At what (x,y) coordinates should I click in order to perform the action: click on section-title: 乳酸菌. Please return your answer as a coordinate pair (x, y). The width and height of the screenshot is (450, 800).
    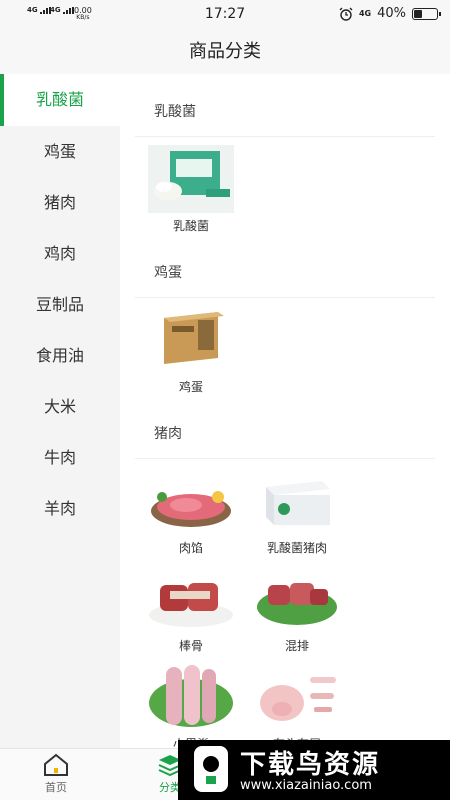
    Looking at the image, I should click on (285, 105).